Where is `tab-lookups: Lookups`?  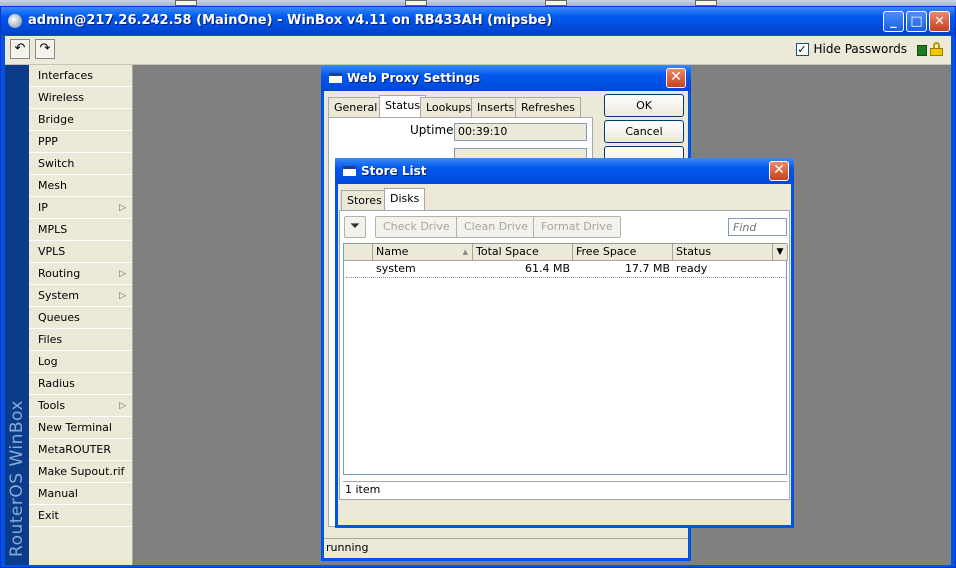
tab-lookups: Lookups is located at coordinates (449, 107).